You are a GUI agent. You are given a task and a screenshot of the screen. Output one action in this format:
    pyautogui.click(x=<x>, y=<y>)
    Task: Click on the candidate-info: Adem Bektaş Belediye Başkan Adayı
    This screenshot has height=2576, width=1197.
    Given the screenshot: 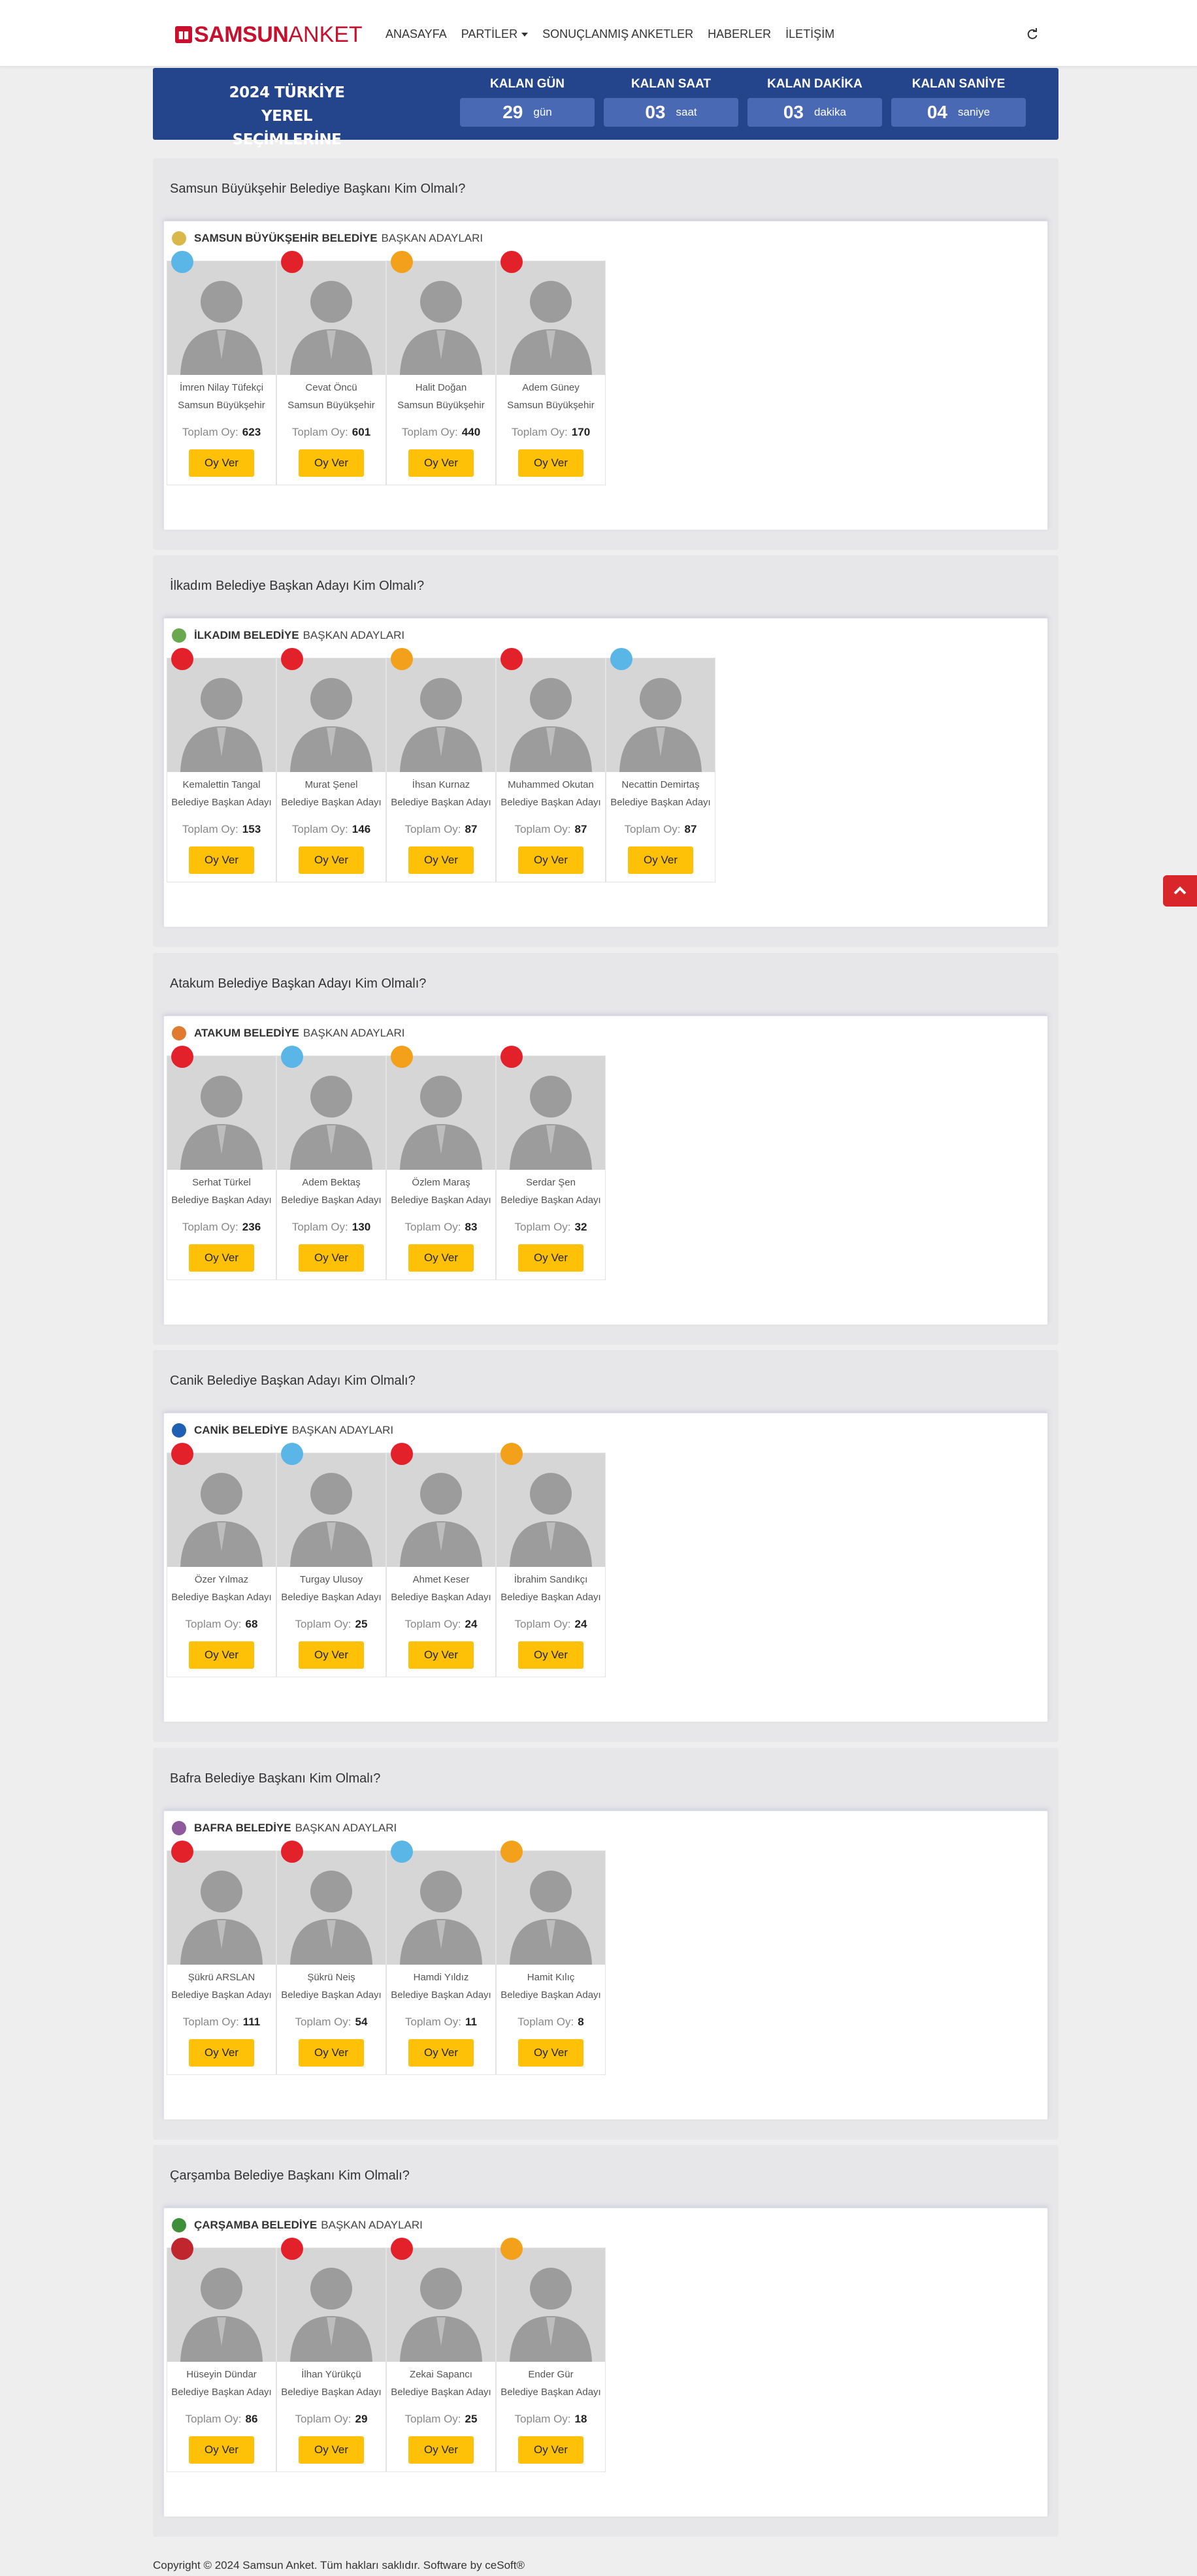 What is the action you would take?
    pyautogui.click(x=331, y=1191)
    